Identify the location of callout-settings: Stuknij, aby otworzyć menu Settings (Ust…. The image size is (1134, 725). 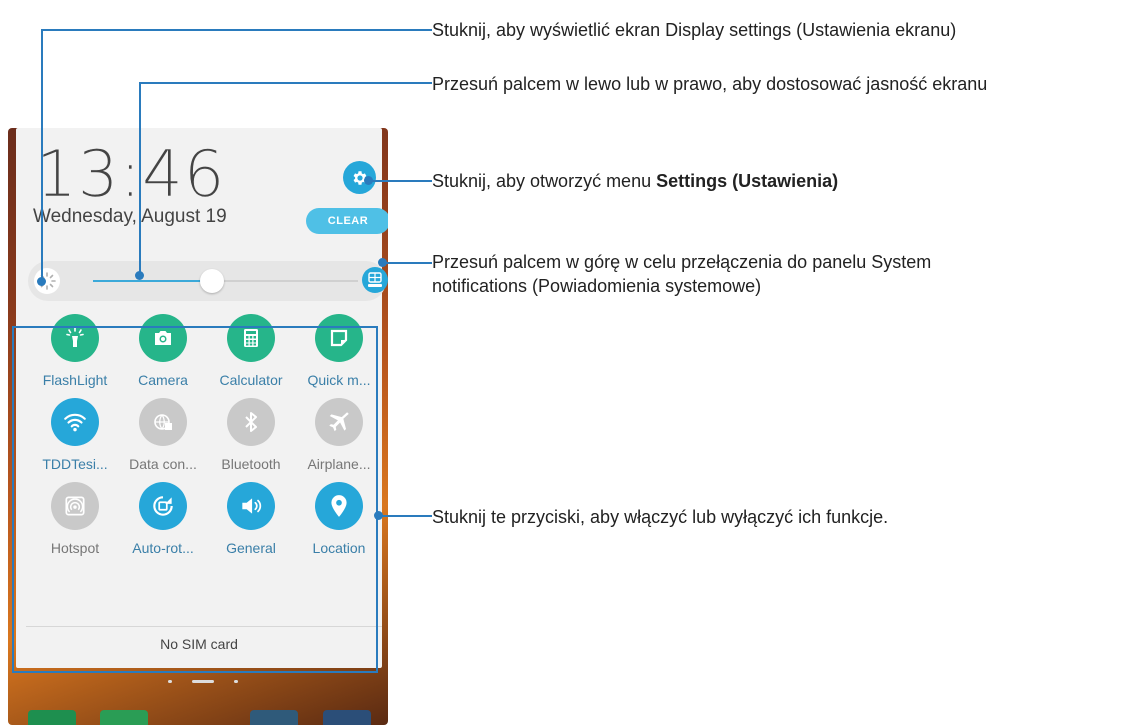
(635, 181).